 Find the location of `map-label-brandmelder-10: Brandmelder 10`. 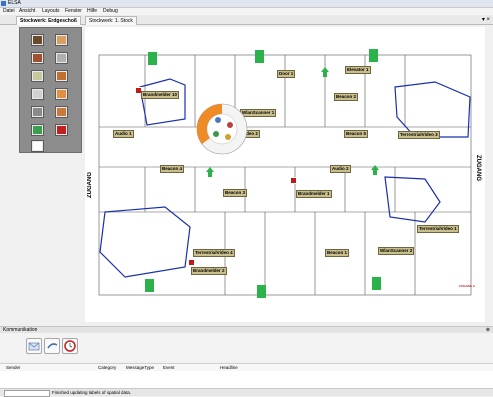

map-label-brandmelder-10: Brandmelder 10 is located at coordinates (160, 95).